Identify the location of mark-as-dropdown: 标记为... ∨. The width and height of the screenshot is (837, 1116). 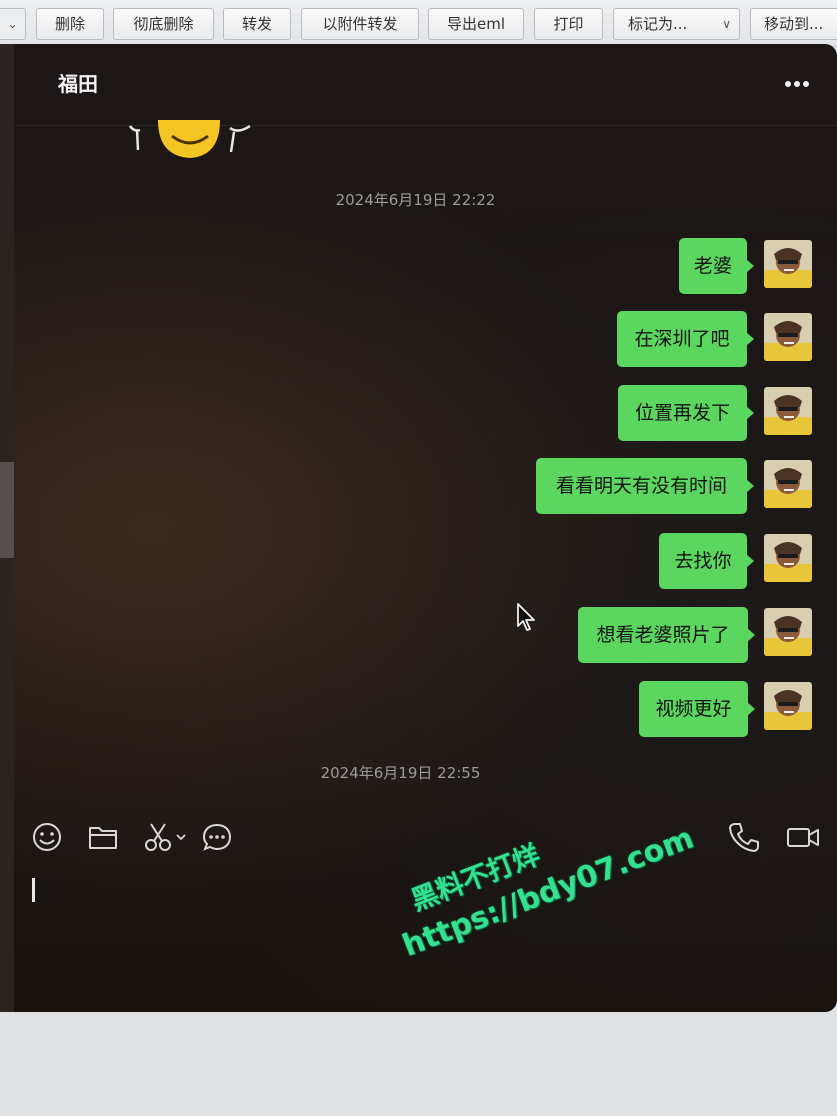
(676, 24).